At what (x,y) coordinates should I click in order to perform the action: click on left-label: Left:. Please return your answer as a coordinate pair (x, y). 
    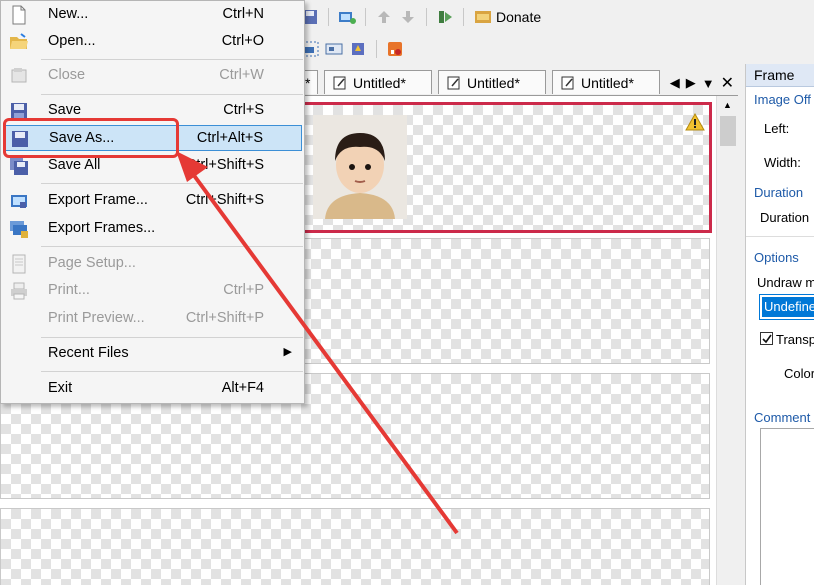
    Looking at the image, I should click on (777, 128).